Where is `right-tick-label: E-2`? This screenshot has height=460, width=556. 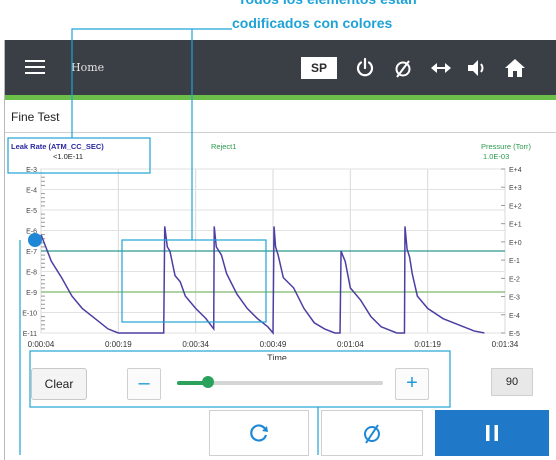 right-tick-label: E-2 is located at coordinates (514, 279).